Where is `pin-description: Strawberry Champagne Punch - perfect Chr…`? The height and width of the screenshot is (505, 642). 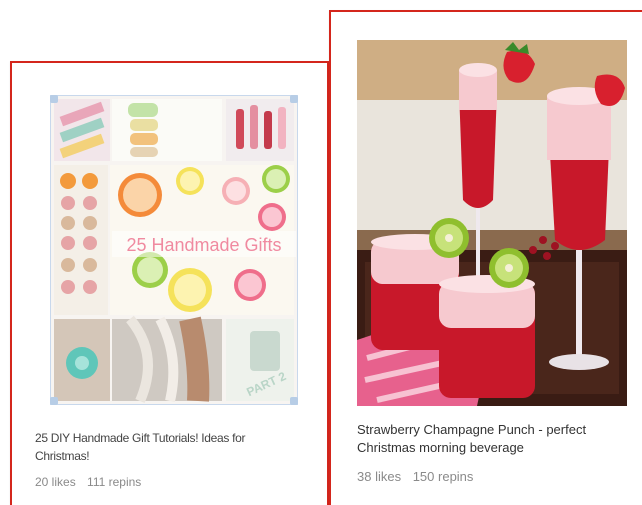
pin-description: Strawberry Champagne Punch - perfect Chr… is located at coordinates (487, 439).